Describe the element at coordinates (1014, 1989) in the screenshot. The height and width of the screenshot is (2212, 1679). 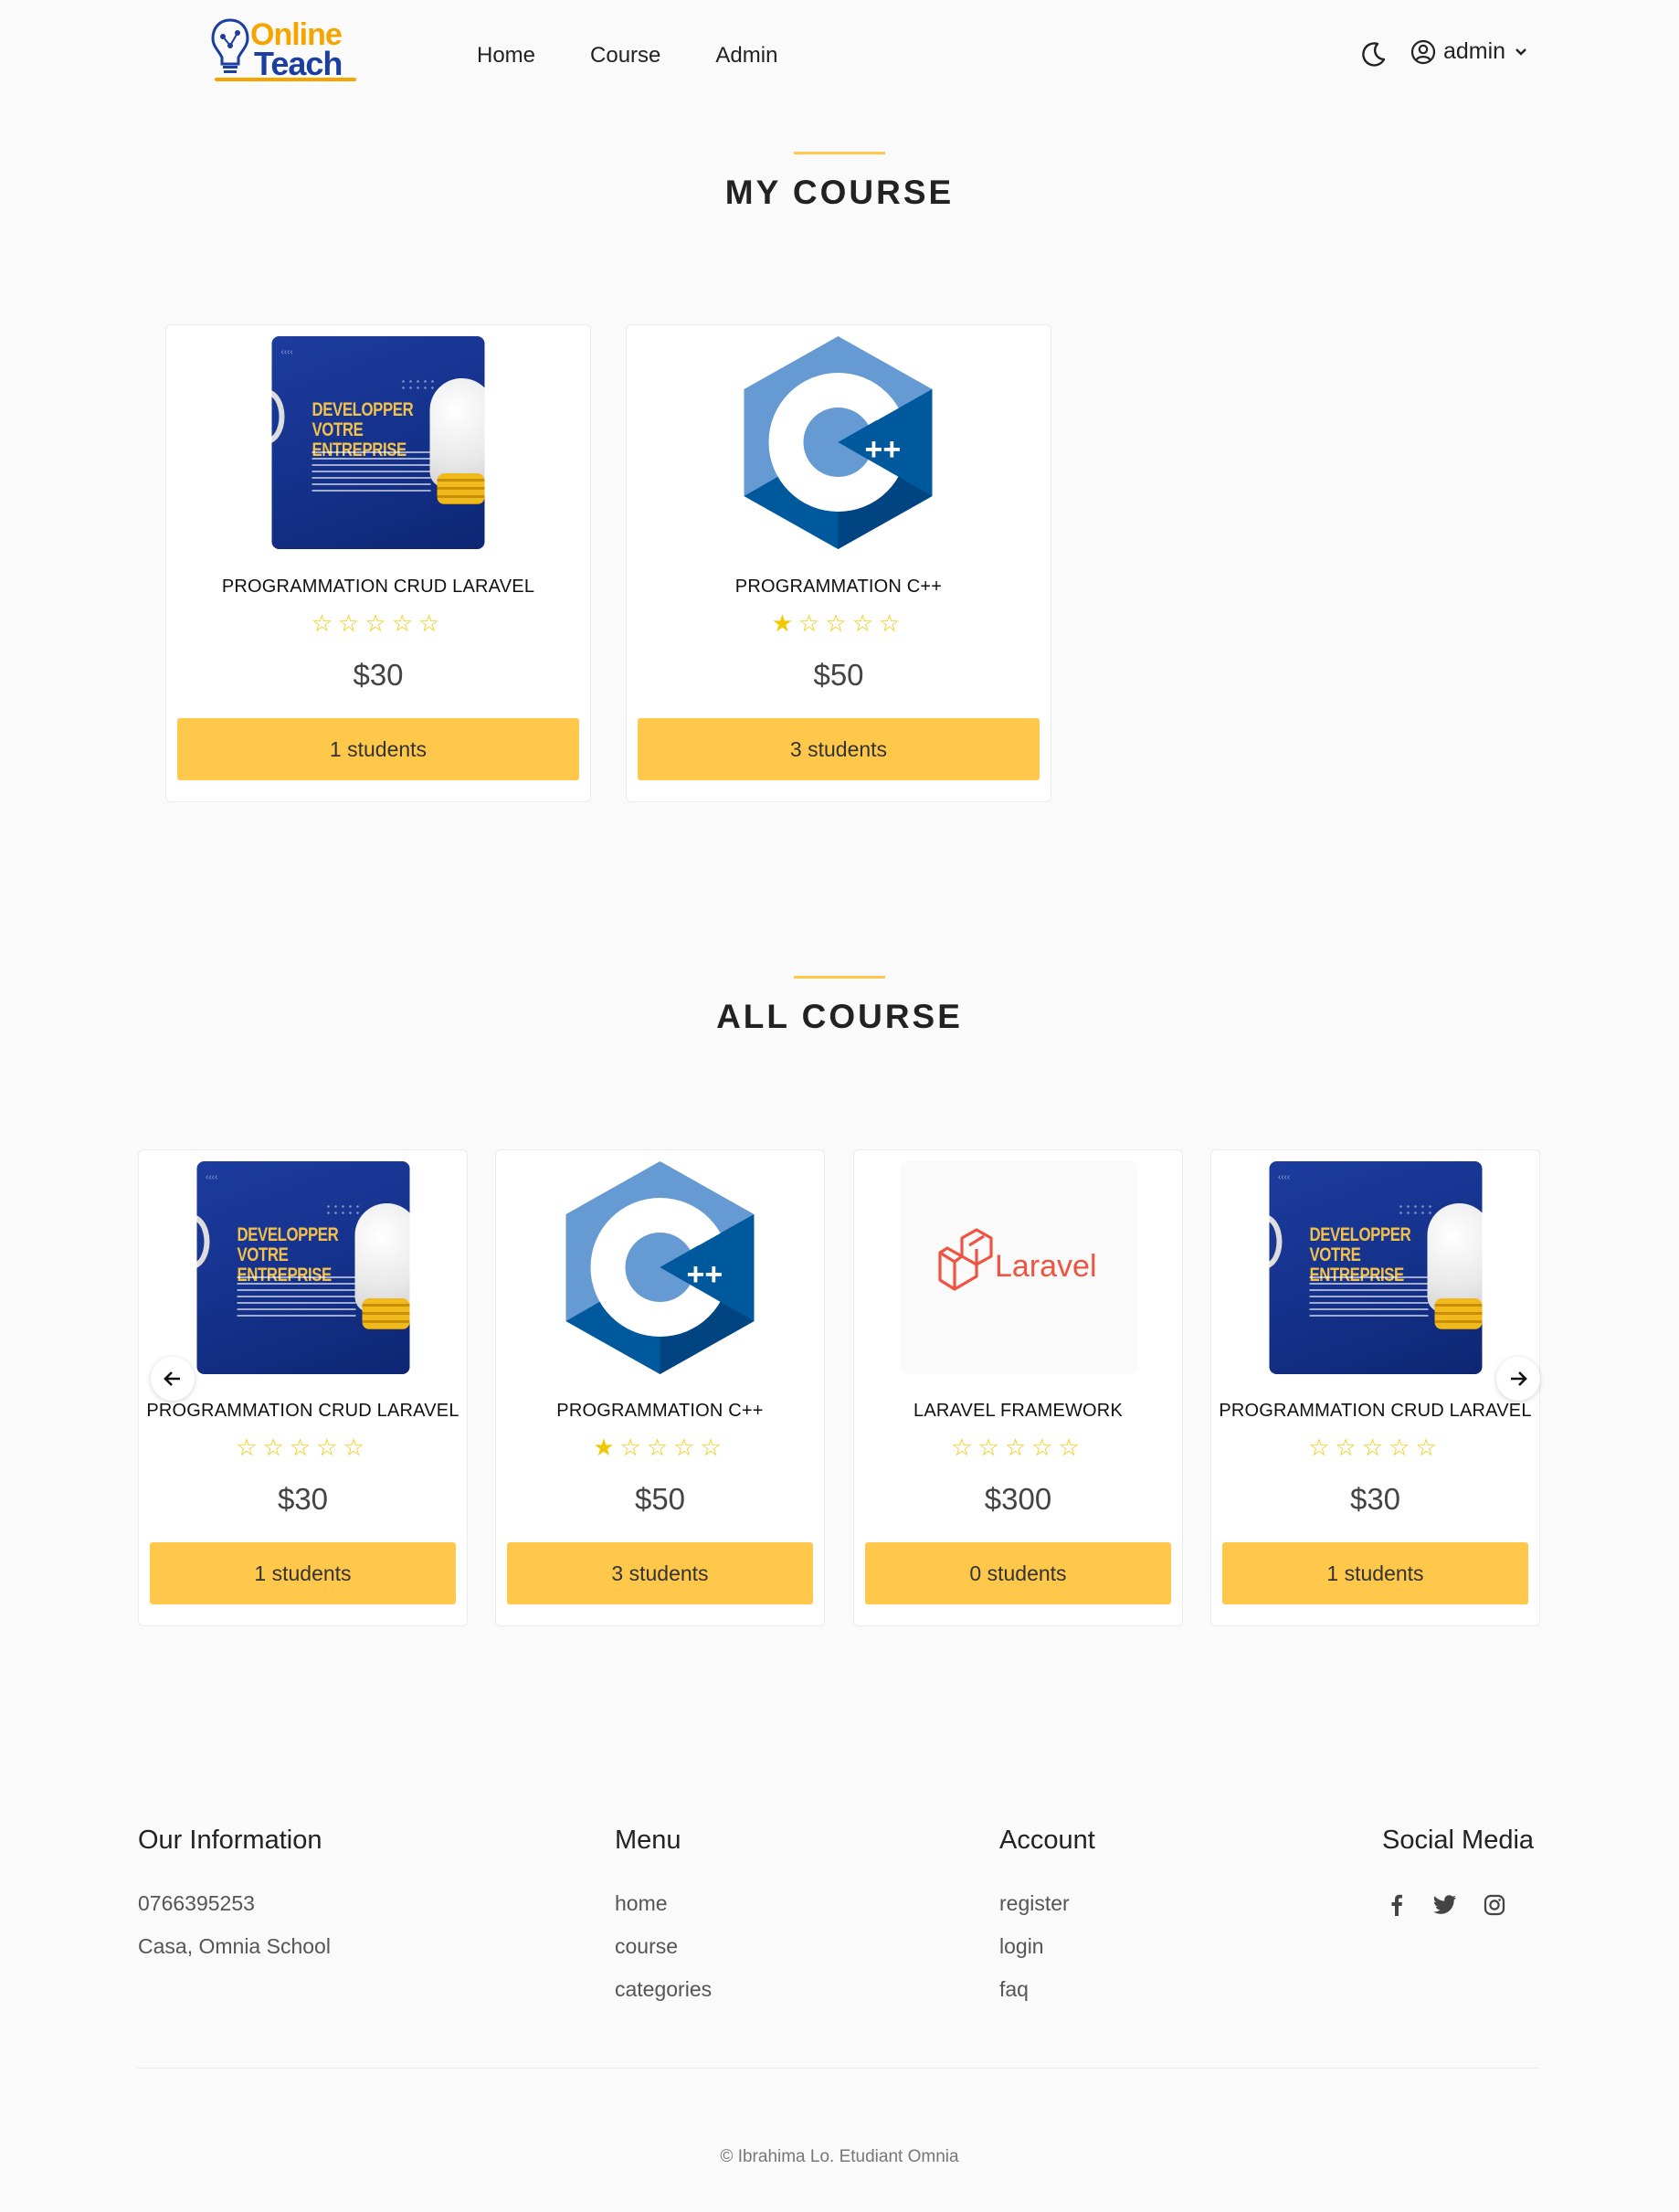
I see `footer-link-faq: faq` at that location.